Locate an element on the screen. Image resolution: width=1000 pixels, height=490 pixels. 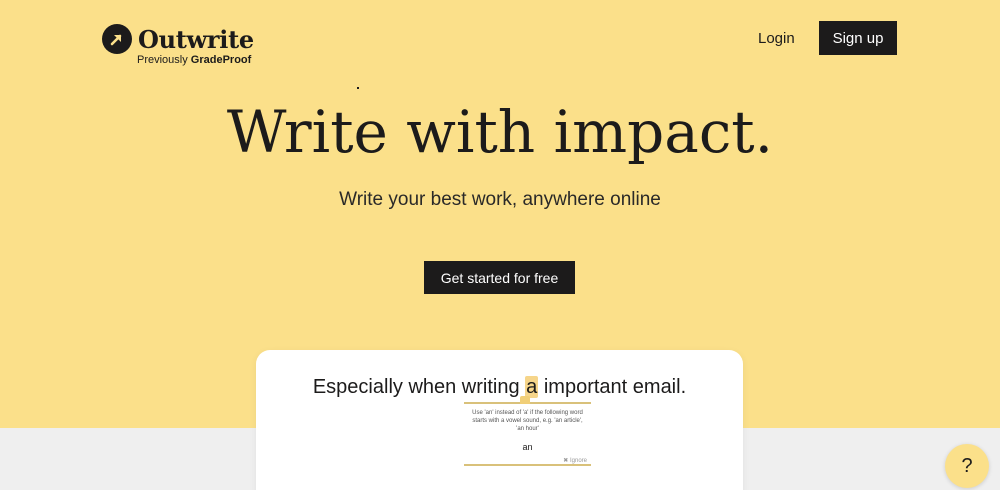
brand-previously-prefix: Previously is located at coordinates (164, 60).